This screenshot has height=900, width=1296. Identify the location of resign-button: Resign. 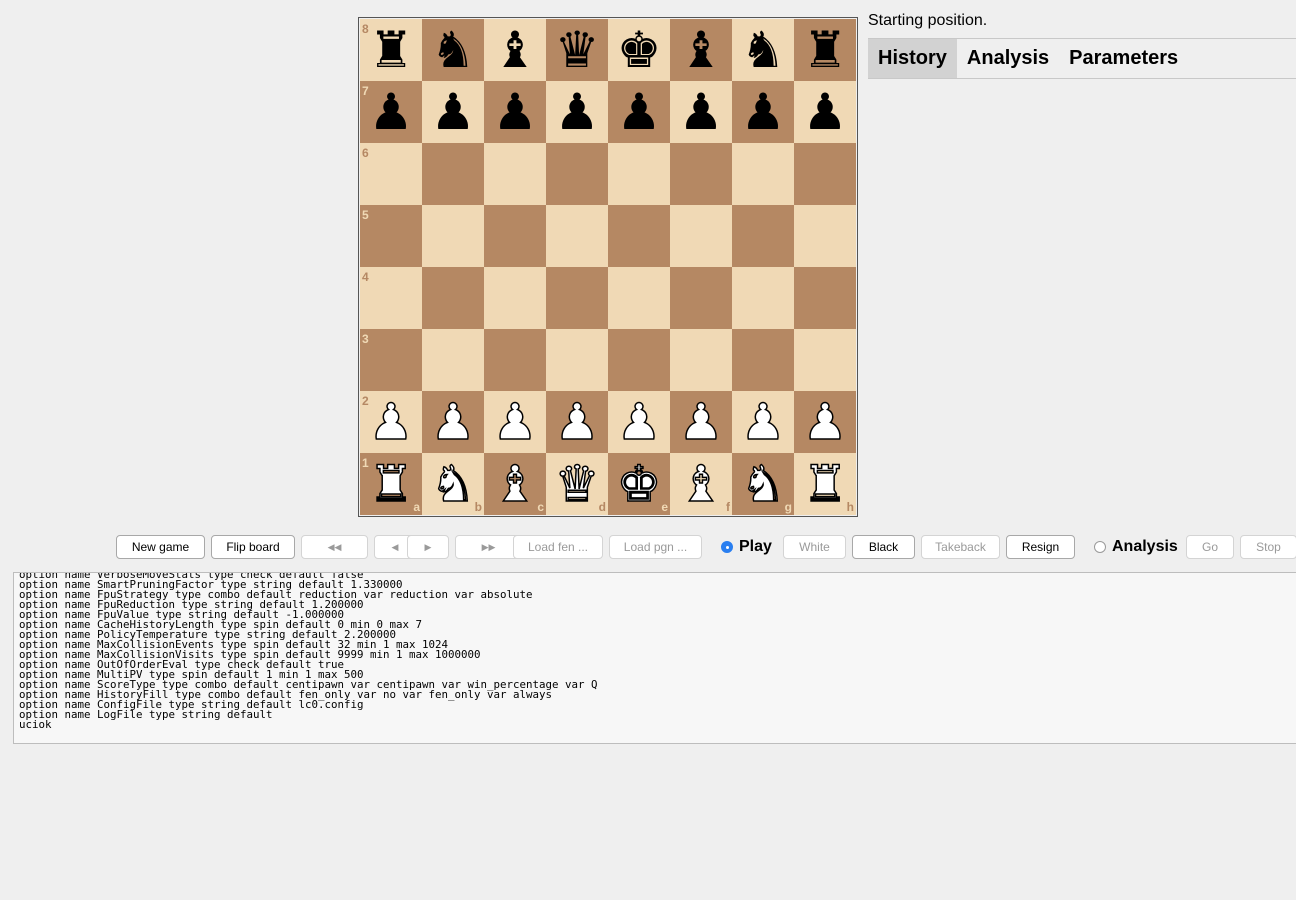
(1040, 547).